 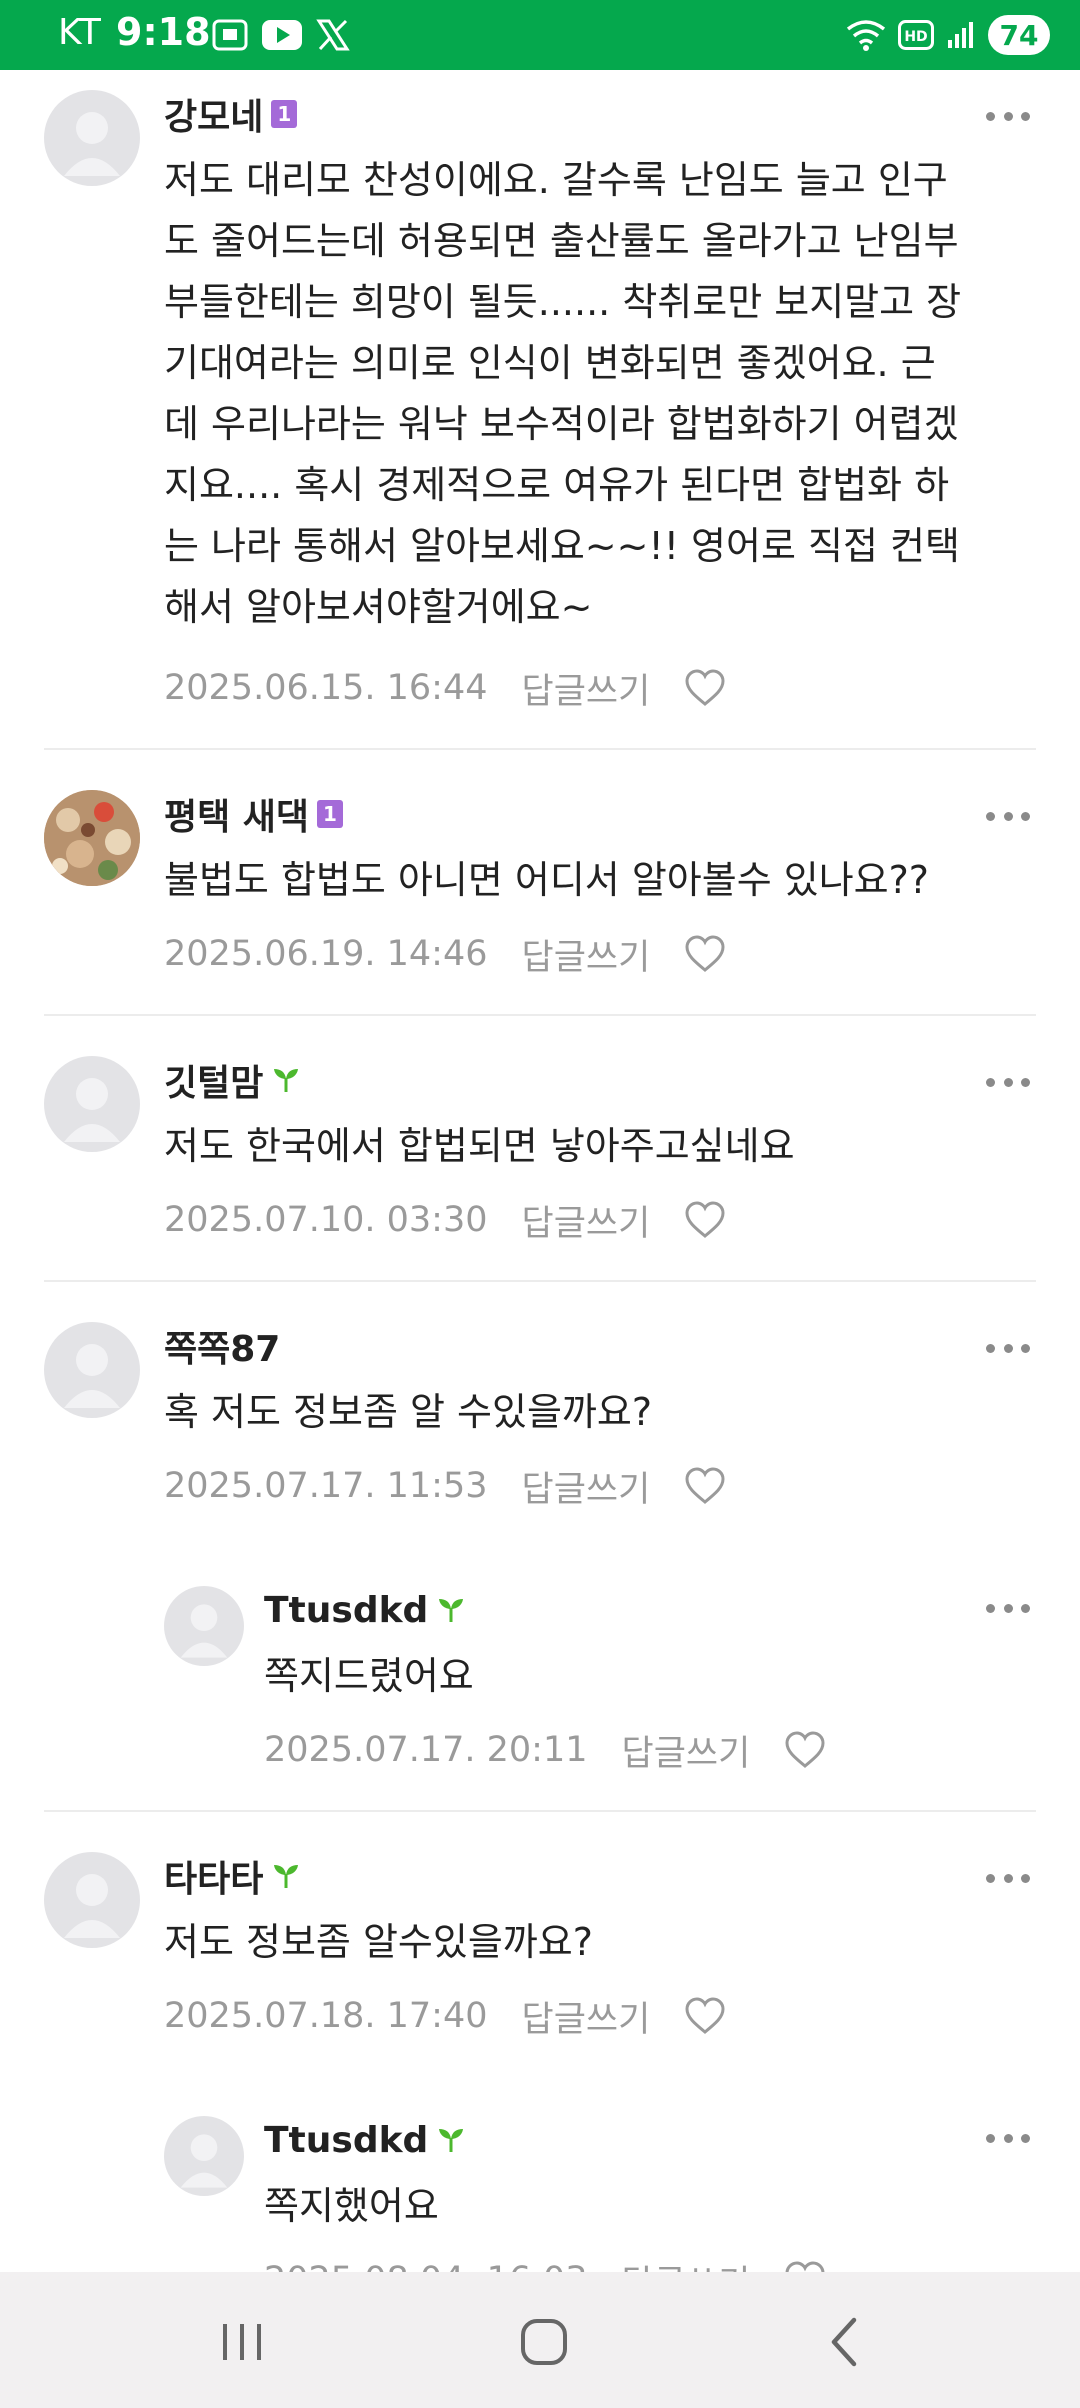 I want to click on comment-date: 2025.06.15. 16:44, so click(x=326, y=688).